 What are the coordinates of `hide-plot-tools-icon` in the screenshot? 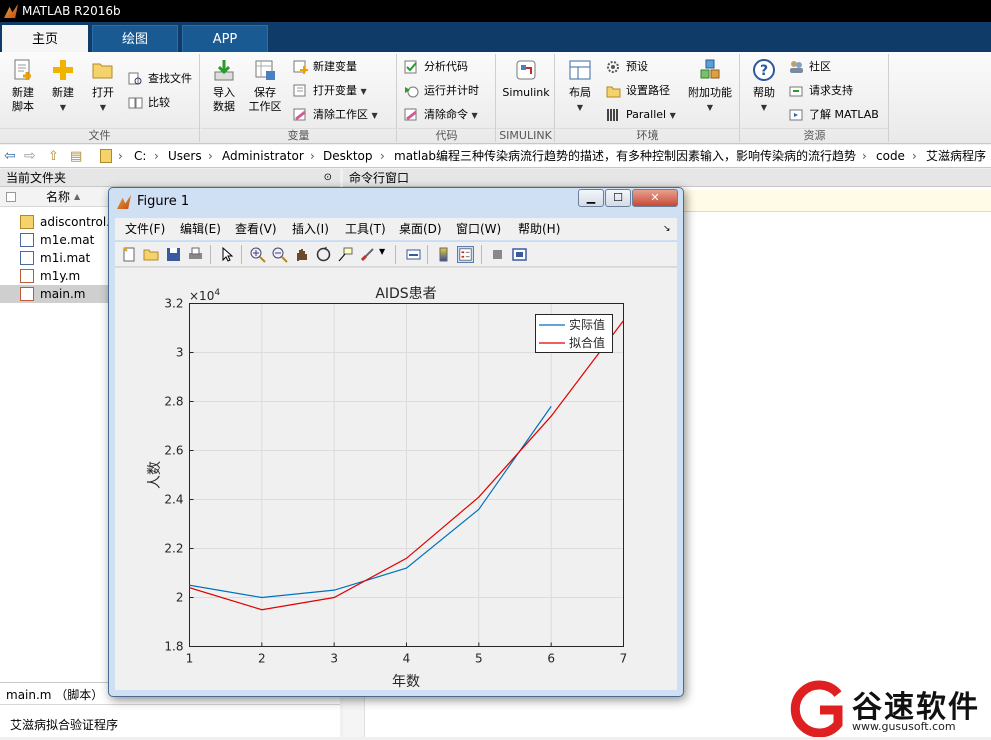 It's located at (497, 254).